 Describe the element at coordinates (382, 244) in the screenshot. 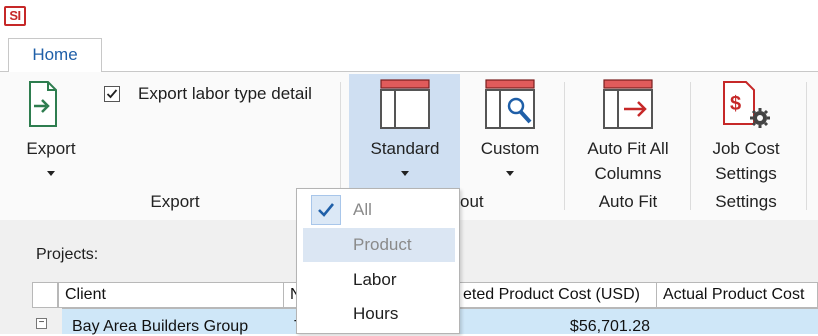

I see `menu-item-product-label: Product` at that location.